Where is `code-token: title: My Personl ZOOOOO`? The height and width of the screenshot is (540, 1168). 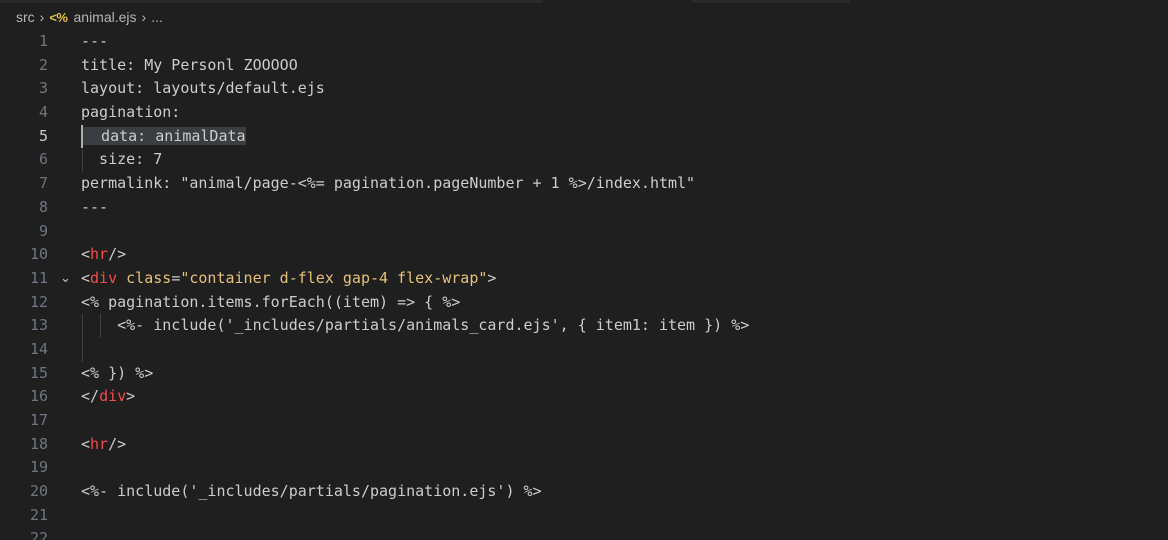
code-token: title: My Personl ZOOOOO is located at coordinates (189, 64).